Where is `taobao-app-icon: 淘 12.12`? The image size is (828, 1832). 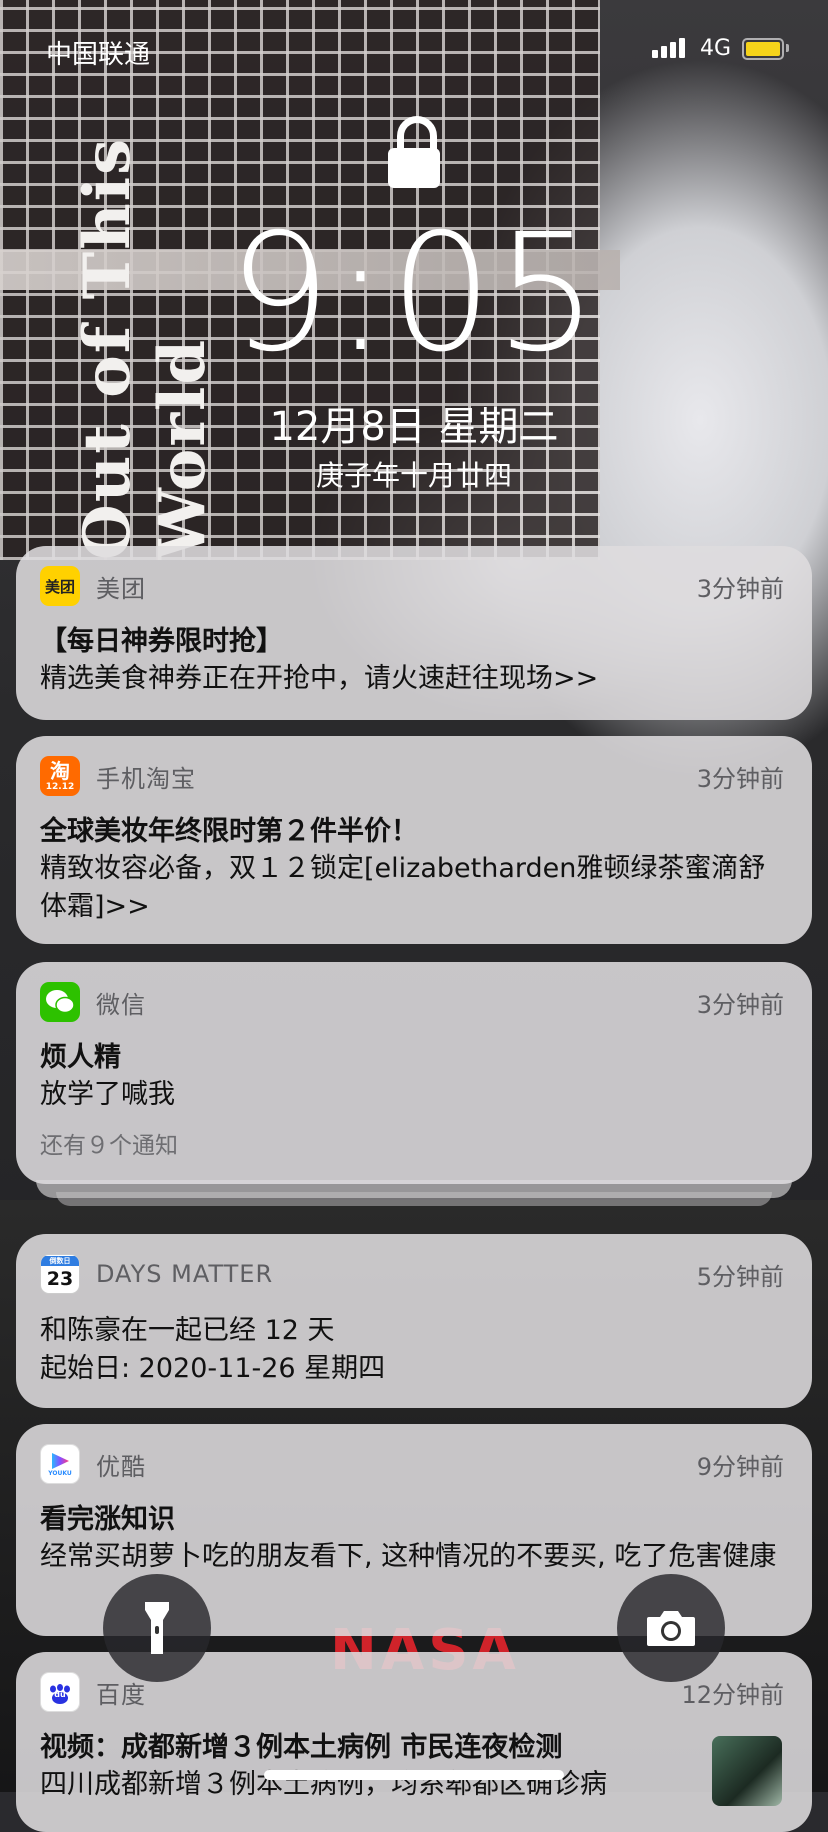
taobao-app-icon: 淘 12.12 is located at coordinates (60, 776).